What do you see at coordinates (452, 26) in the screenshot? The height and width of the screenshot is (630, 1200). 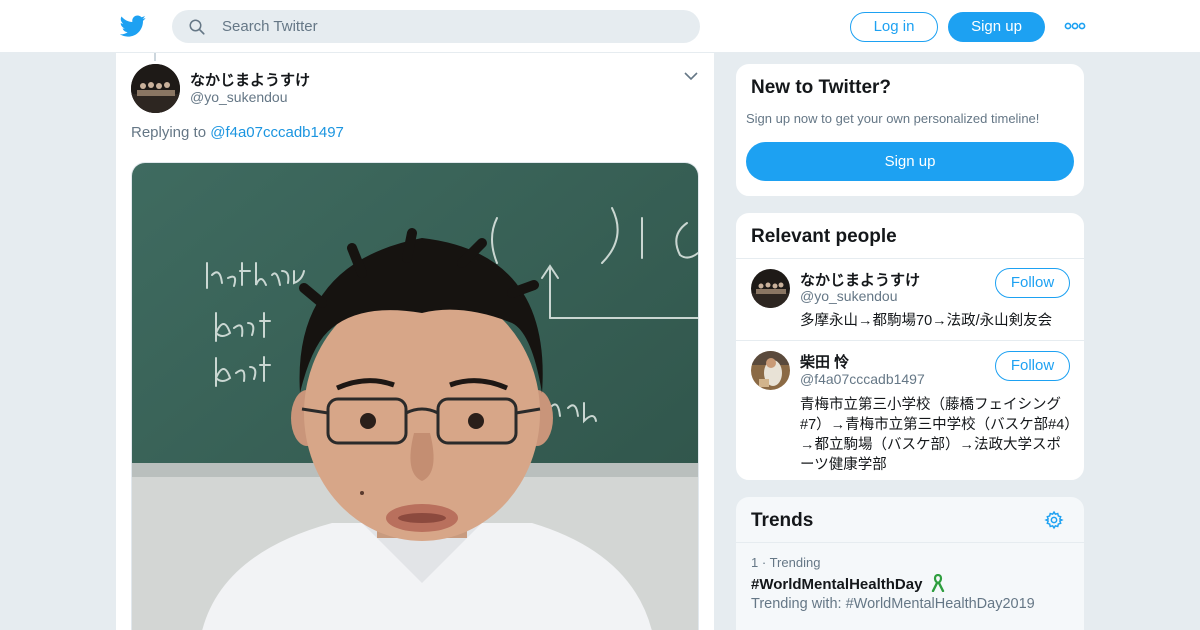 I see `search-input` at bounding box center [452, 26].